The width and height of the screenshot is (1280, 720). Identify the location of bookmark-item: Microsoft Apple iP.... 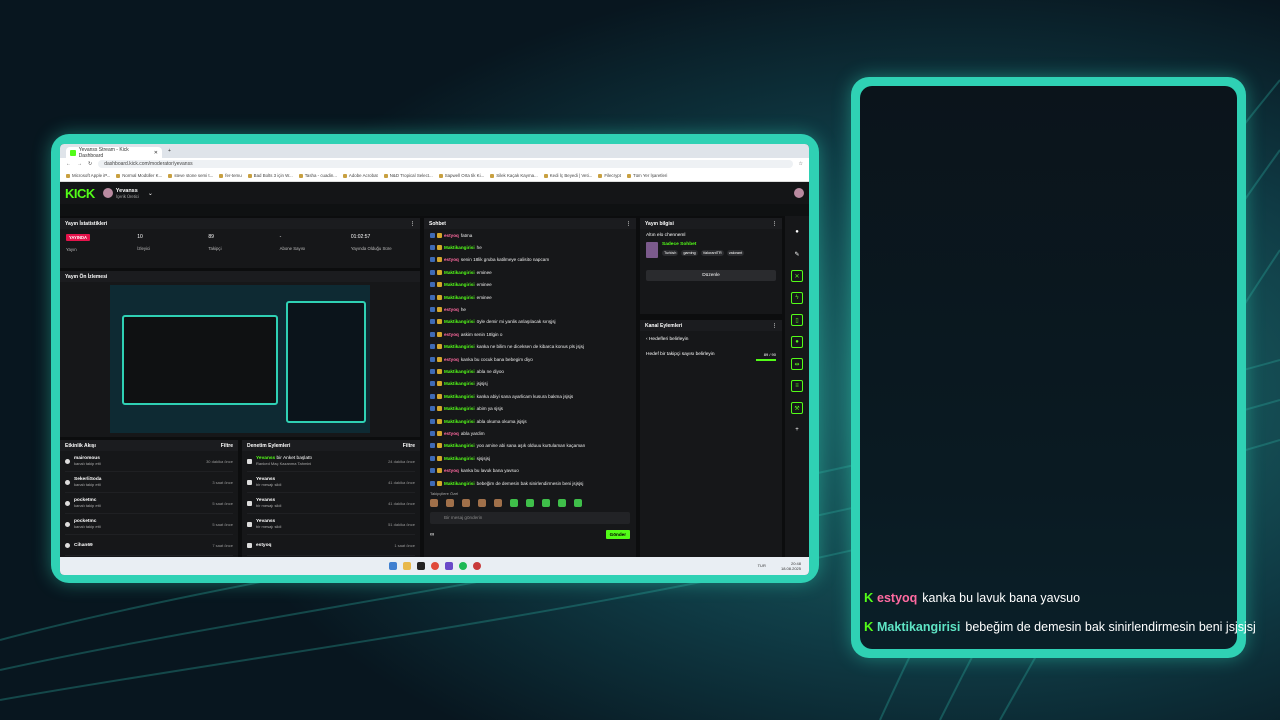
(88, 175).